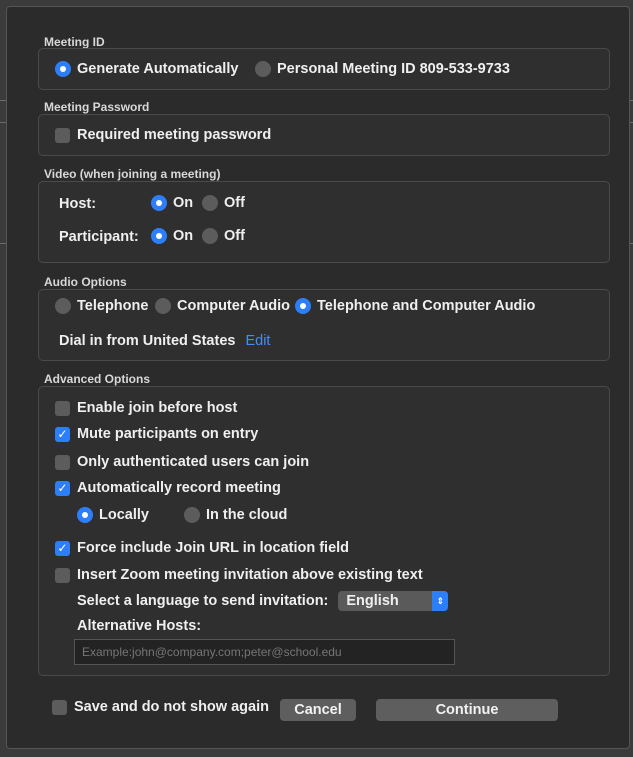 This screenshot has height=757, width=633. I want to click on participant-label-text: Participant:, so click(99, 237).